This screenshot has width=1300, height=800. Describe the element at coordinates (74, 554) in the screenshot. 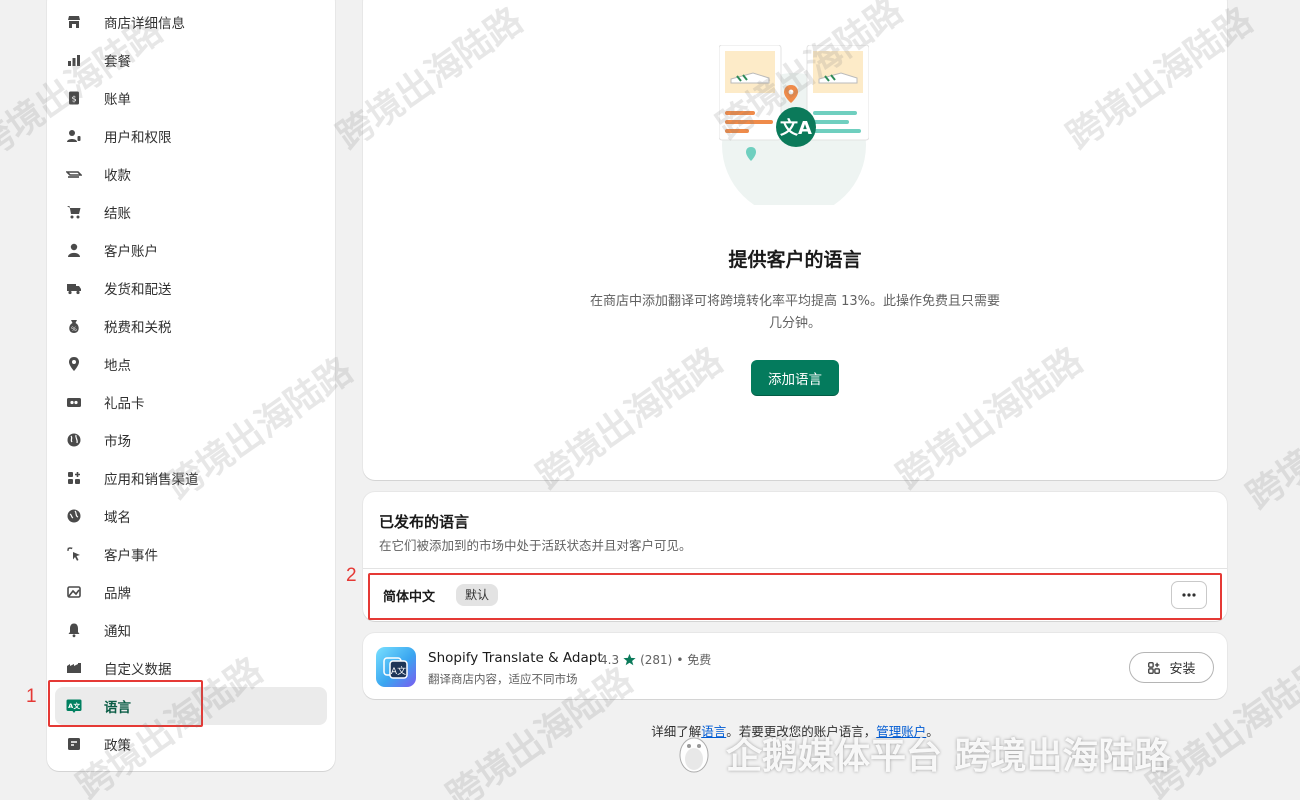

I see `customer-events-icon` at that location.